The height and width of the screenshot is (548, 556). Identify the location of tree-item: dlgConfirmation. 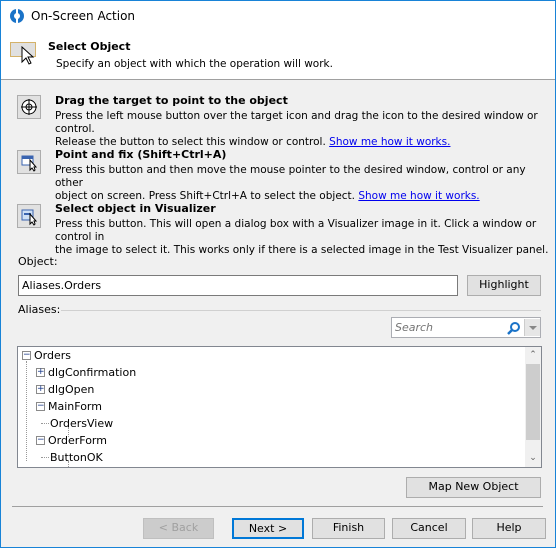
(92, 372).